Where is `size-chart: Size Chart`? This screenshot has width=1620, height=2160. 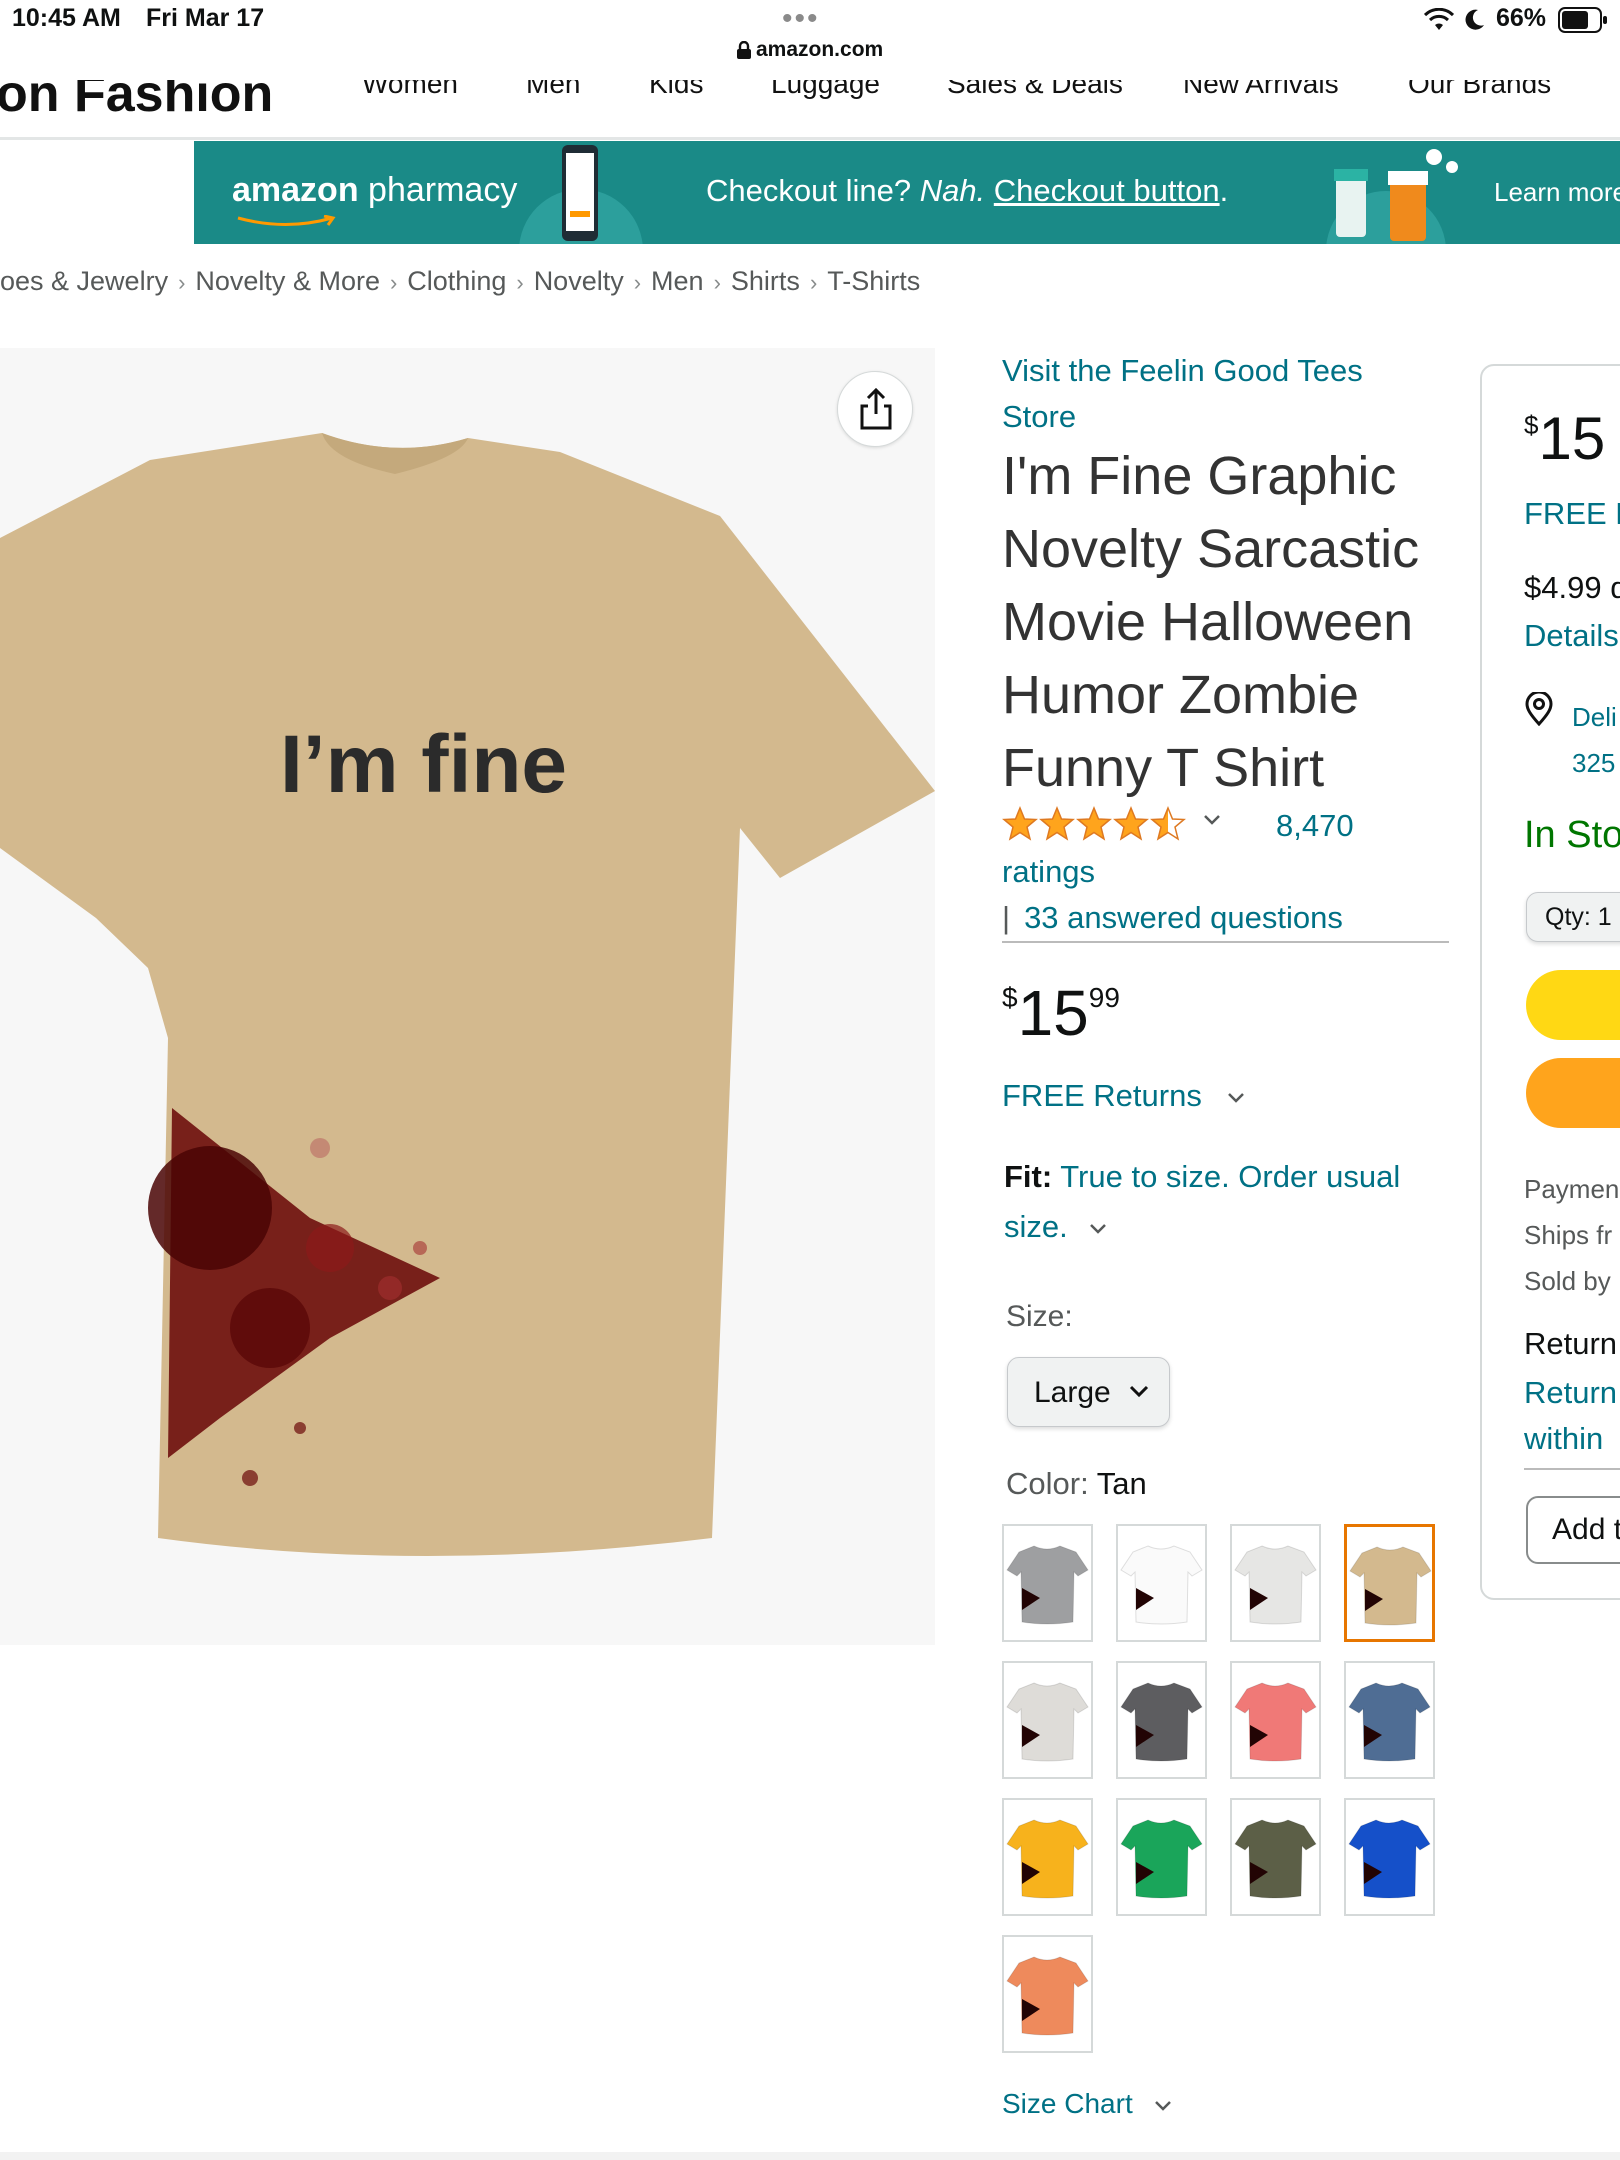 size-chart: Size Chart is located at coordinates (1087, 2104).